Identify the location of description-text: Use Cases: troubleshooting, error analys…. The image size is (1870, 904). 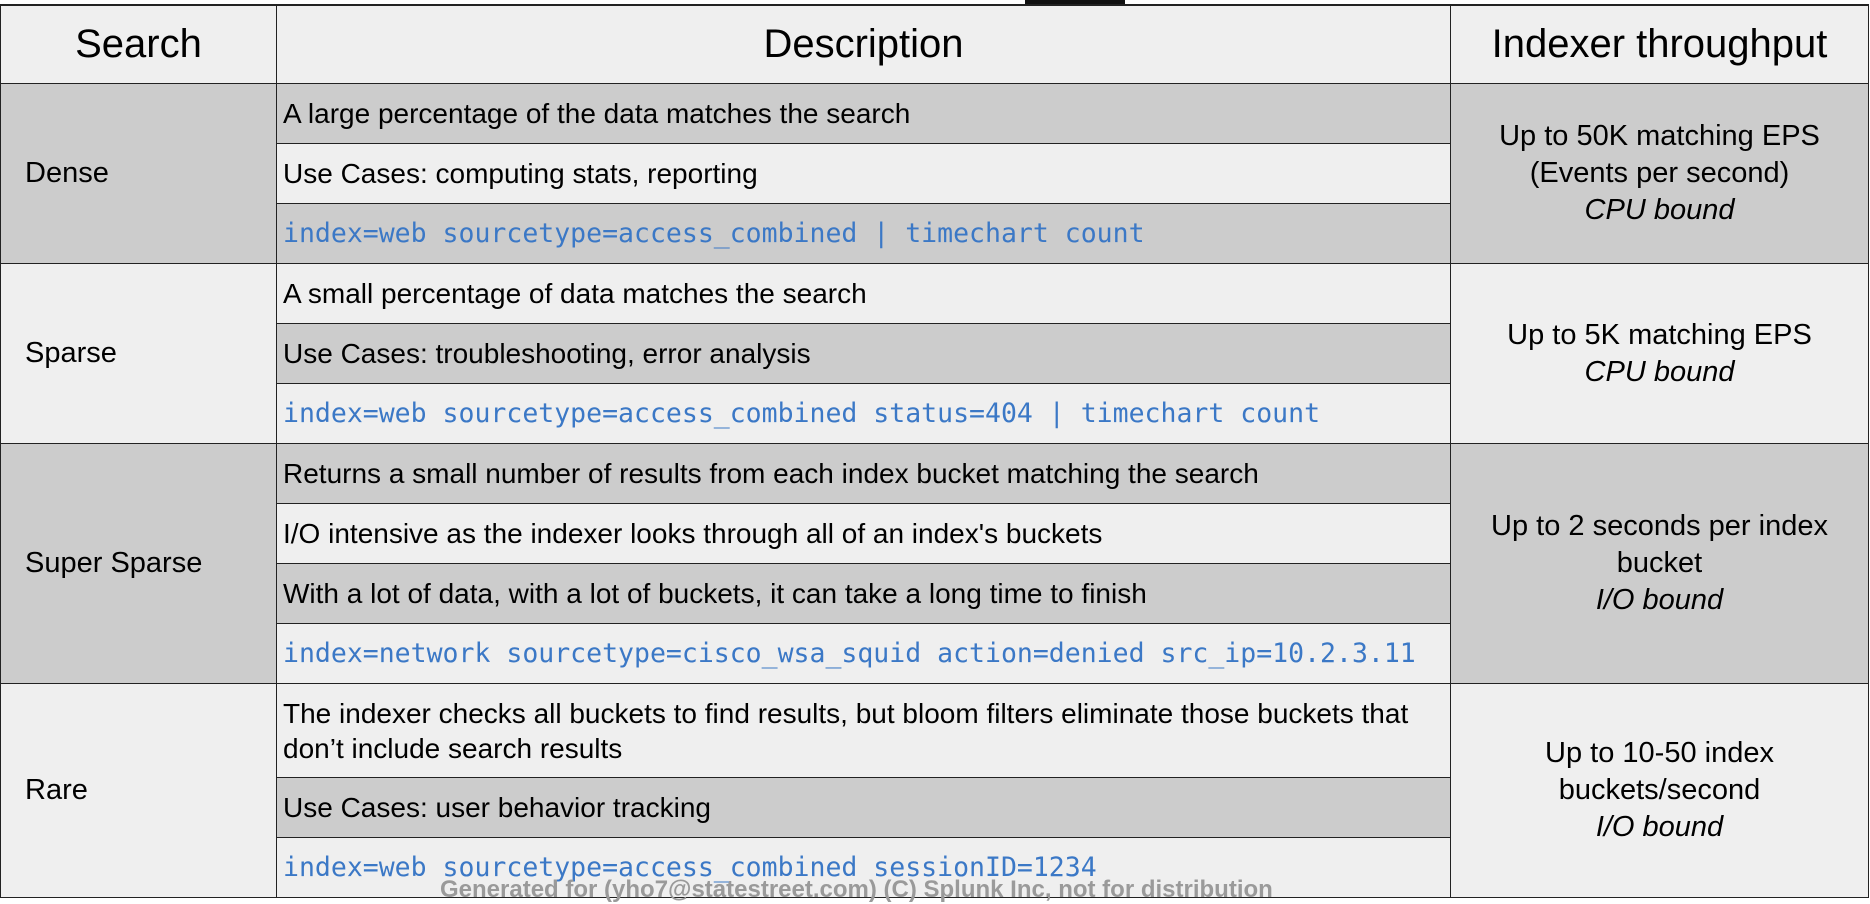
(864, 354).